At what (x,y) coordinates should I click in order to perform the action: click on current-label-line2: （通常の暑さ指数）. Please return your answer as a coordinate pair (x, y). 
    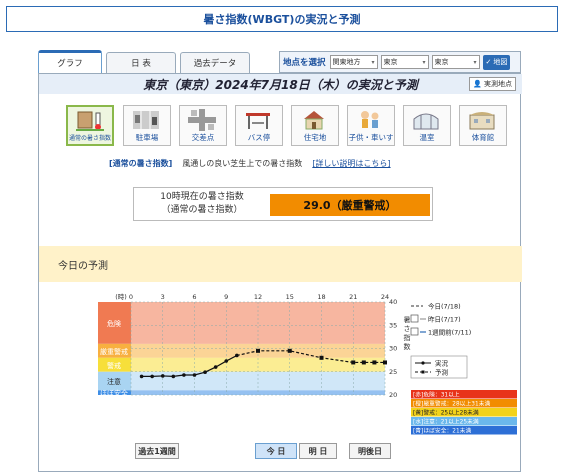
    Looking at the image, I should click on (202, 210).